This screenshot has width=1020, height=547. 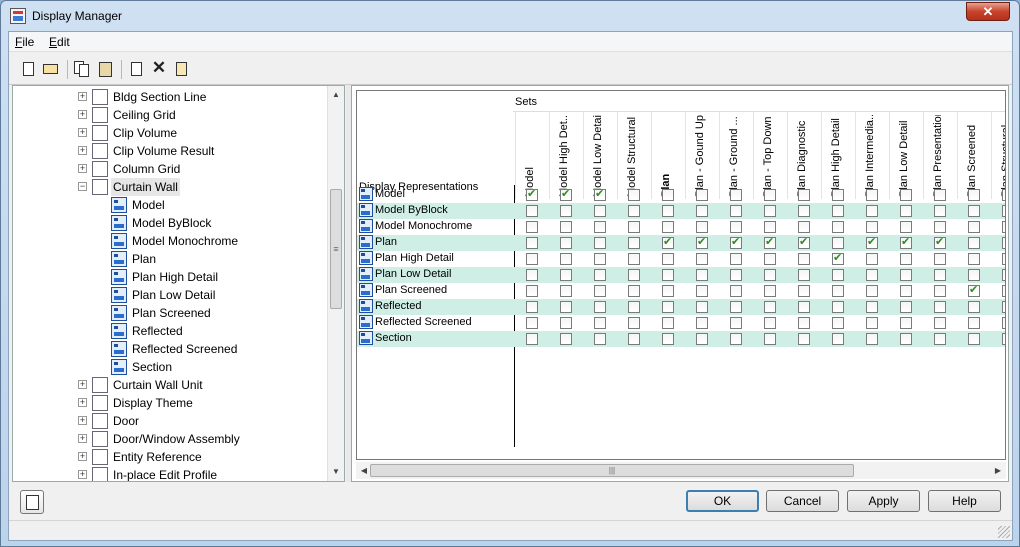 What do you see at coordinates (32, 502) in the screenshot?
I see `edit-set-icon` at bounding box center [32, 502].